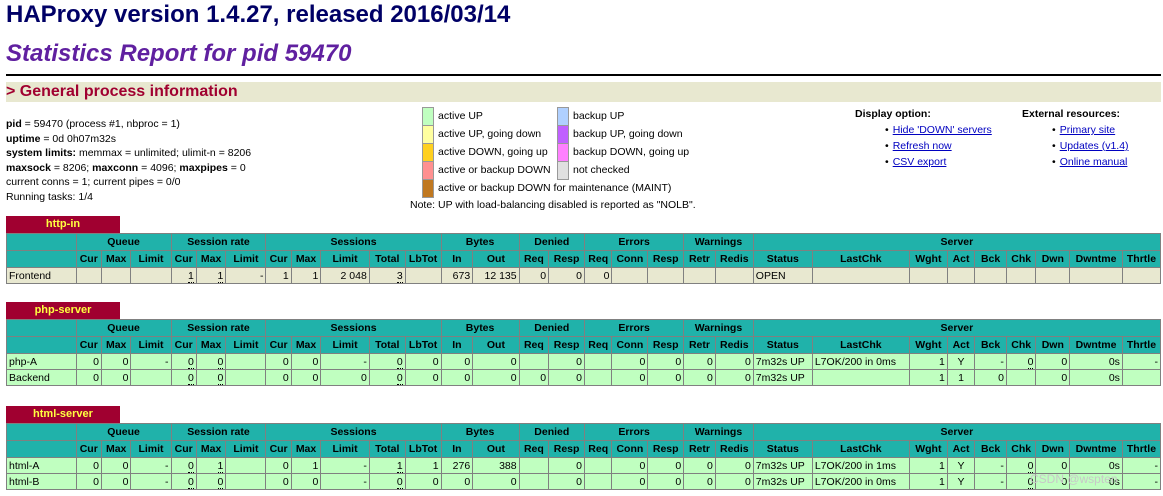  What do you see at coordinates (423, 377) in the screenshot?
I see `cell-lbtot: 0` at bounding box center [423, 377].